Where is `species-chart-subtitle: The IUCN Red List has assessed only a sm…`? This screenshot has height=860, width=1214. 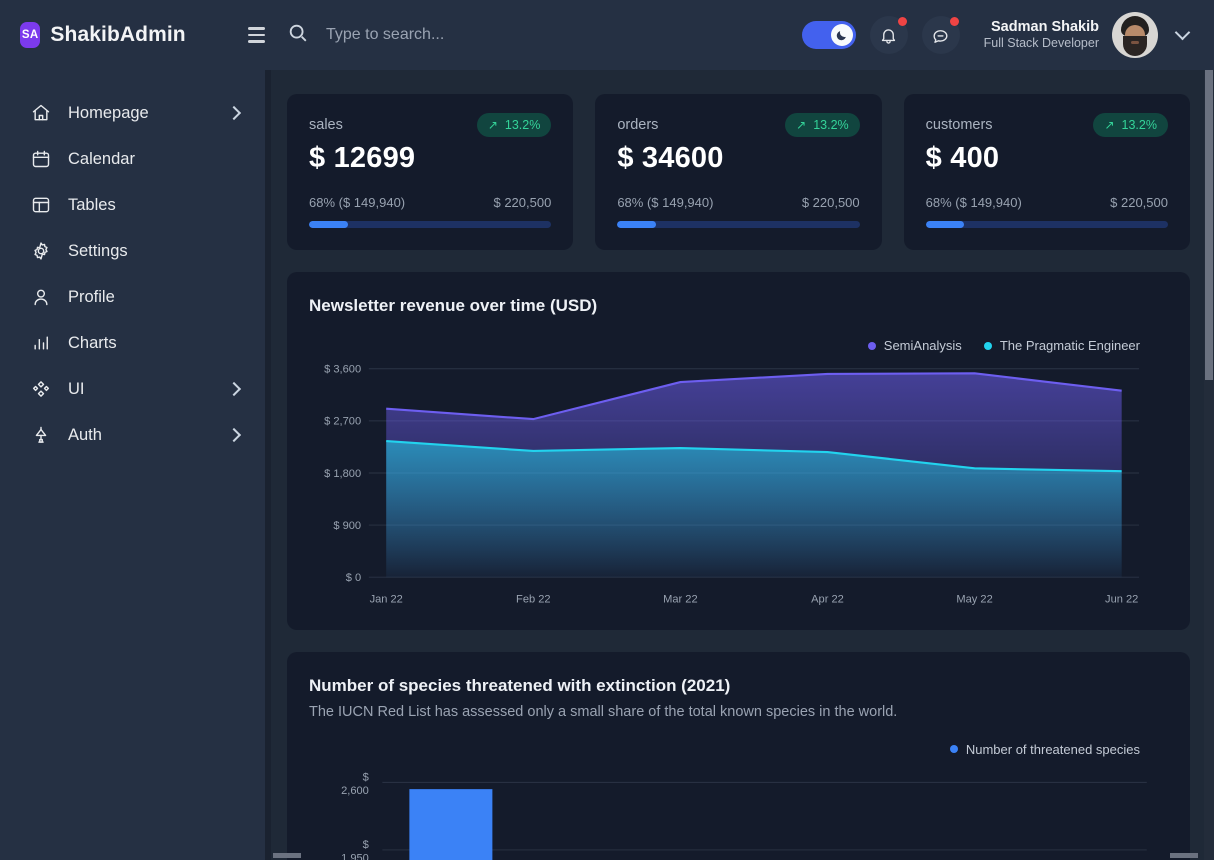 species-chart-subtitle: The IUCN Red List has assessed only a sm… is located at coordinates (603, 711).